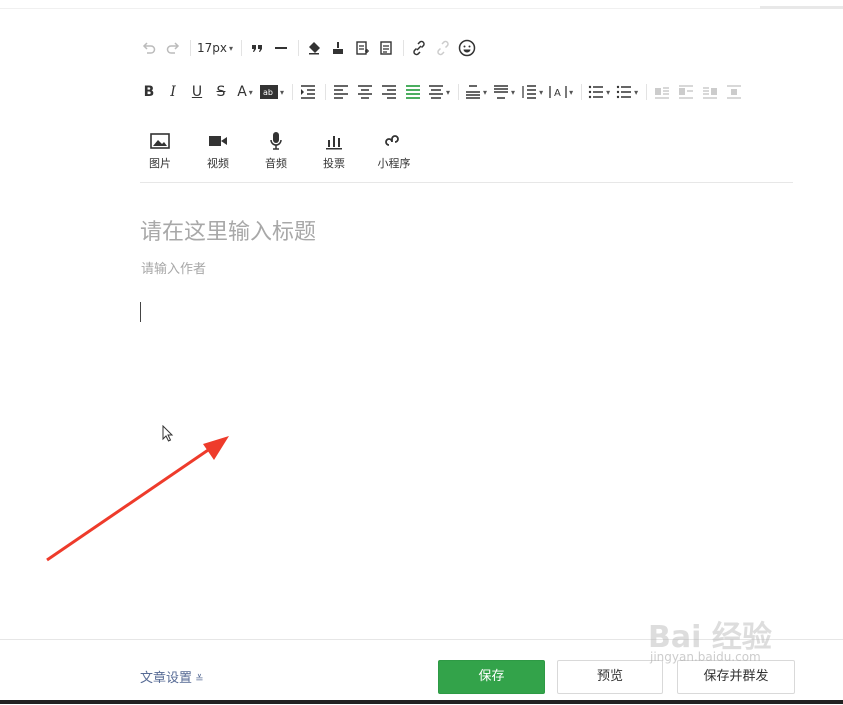 The width and height of the screenshot is (843, 705). I want to click on insert-audio-button: 音频, so click(276, 150).